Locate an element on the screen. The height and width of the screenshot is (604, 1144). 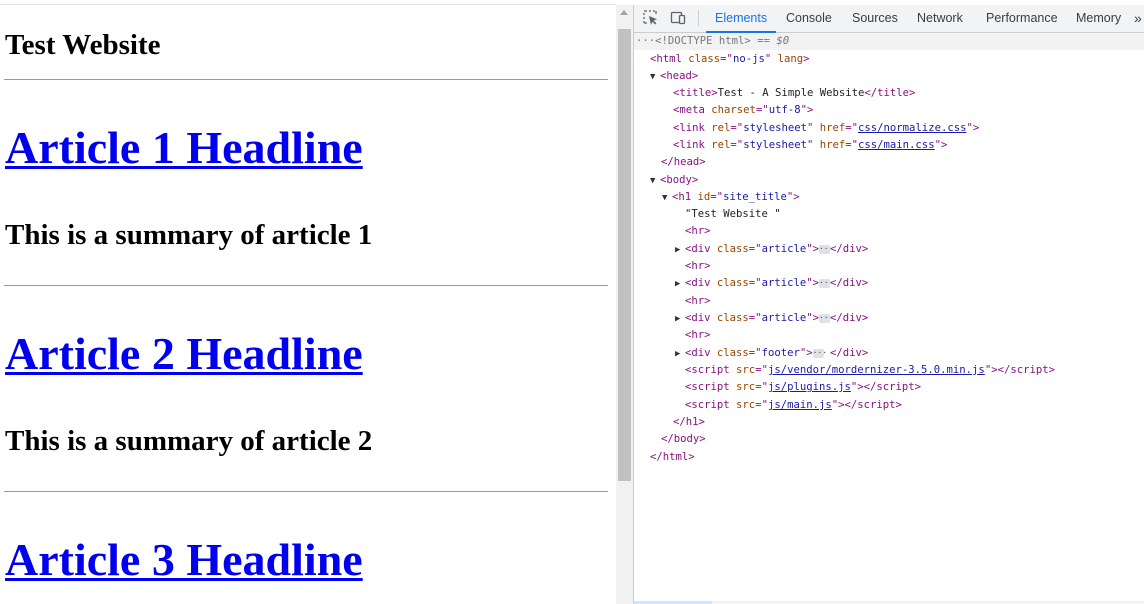
tab-sources: Sources is located at coordinates (875, 18).